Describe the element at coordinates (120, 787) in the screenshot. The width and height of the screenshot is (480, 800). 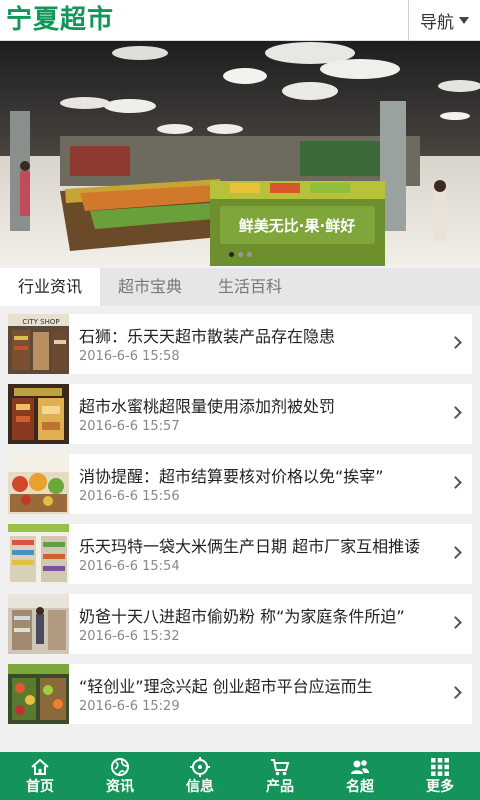
I see `bottom-nav-label: 资讯` at that location.